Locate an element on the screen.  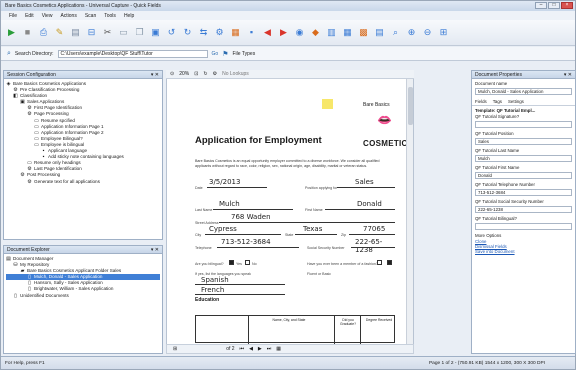
menu-bar: File Edit View Actions Scan Tools Help is located at coordinates (288, 15).